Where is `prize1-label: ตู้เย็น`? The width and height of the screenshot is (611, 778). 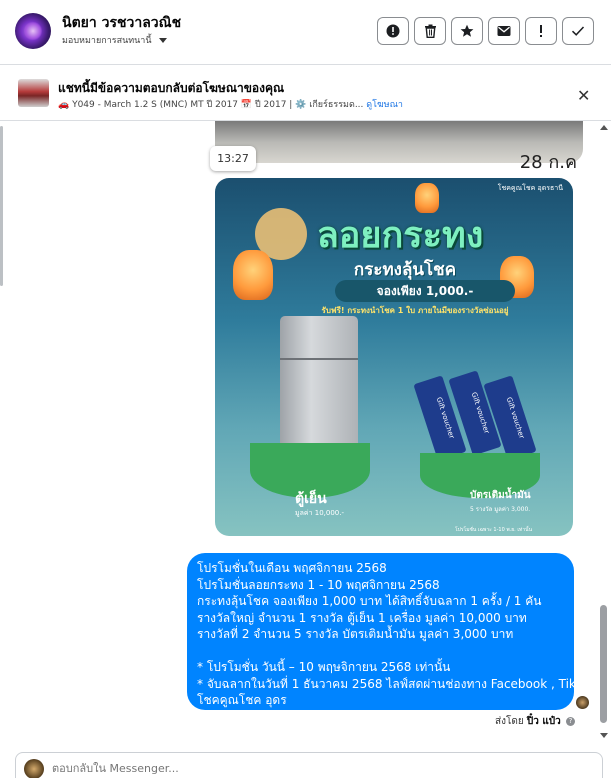 prize1-label: ตู้เย็น is located at coordinates (311, 499).